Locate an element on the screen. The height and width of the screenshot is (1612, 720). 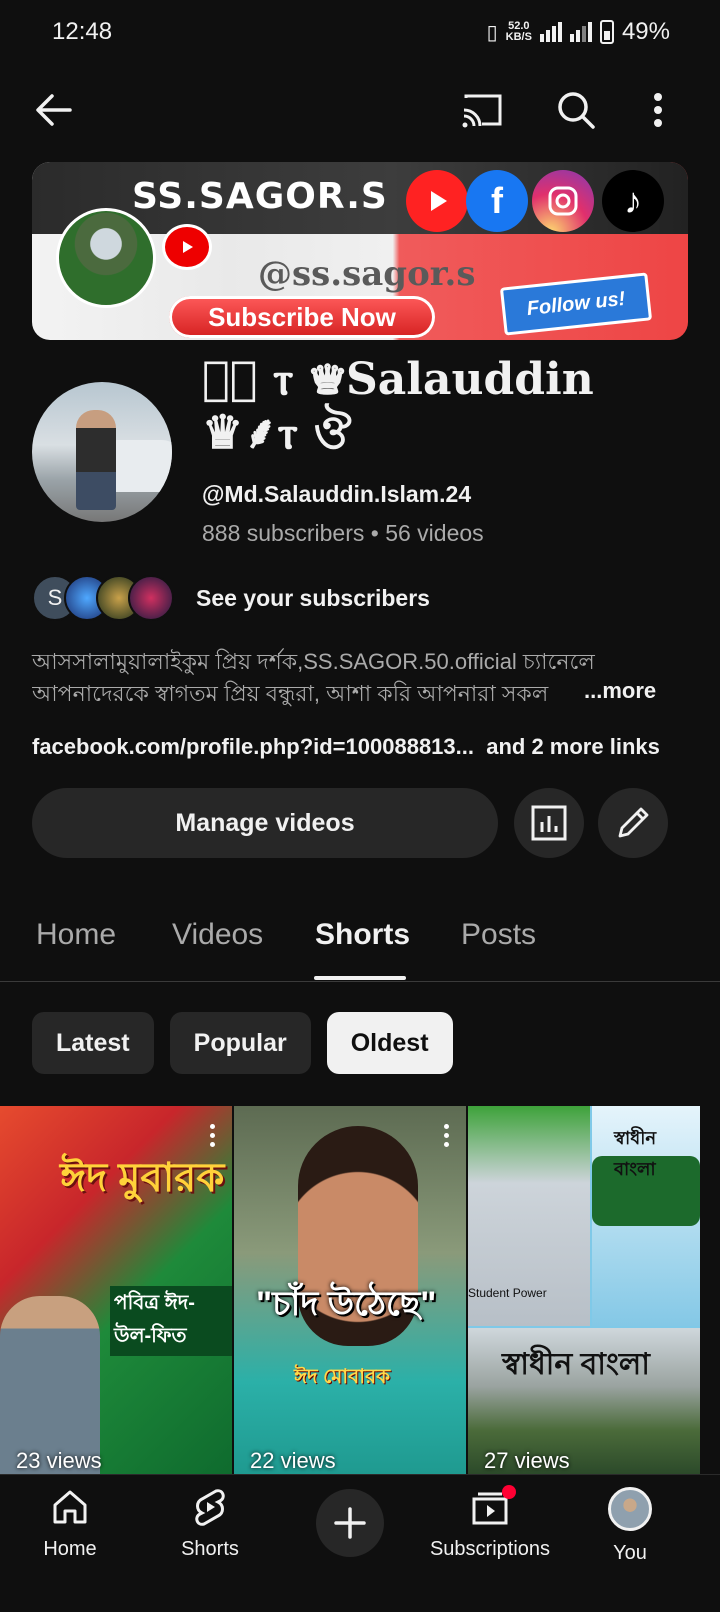
short-views: 27 views is located at coordinates (527, 1460).